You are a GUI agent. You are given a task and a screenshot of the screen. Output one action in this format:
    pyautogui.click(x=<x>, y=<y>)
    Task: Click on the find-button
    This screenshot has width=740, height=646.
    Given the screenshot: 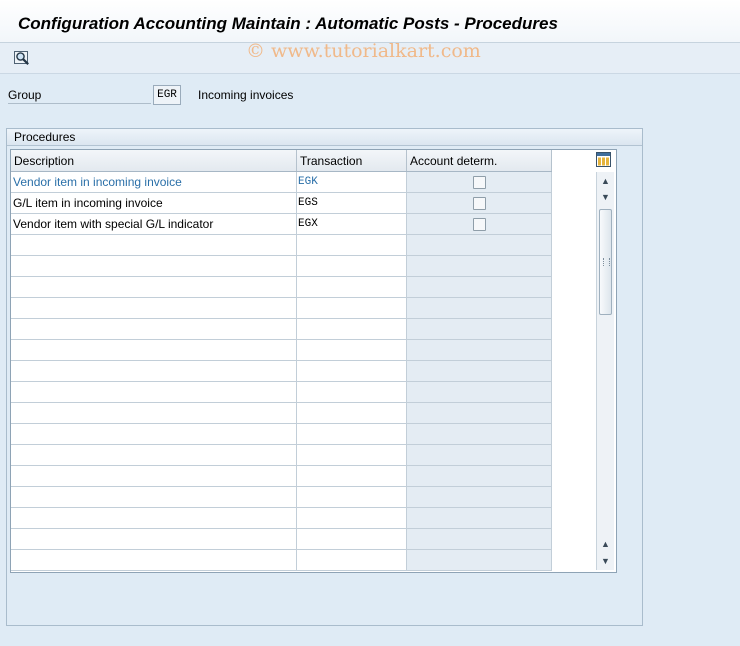 What is the action you would take?
    pyautogui.click(x=22, y=58)
    